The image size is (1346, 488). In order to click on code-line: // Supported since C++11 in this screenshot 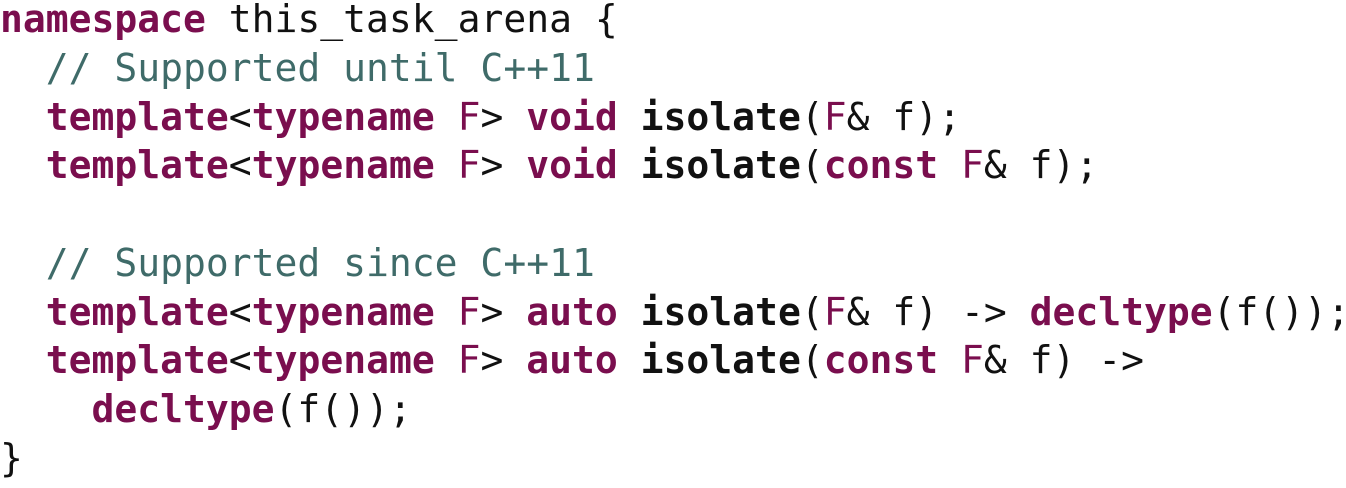, I will do `click(673, 268)`.